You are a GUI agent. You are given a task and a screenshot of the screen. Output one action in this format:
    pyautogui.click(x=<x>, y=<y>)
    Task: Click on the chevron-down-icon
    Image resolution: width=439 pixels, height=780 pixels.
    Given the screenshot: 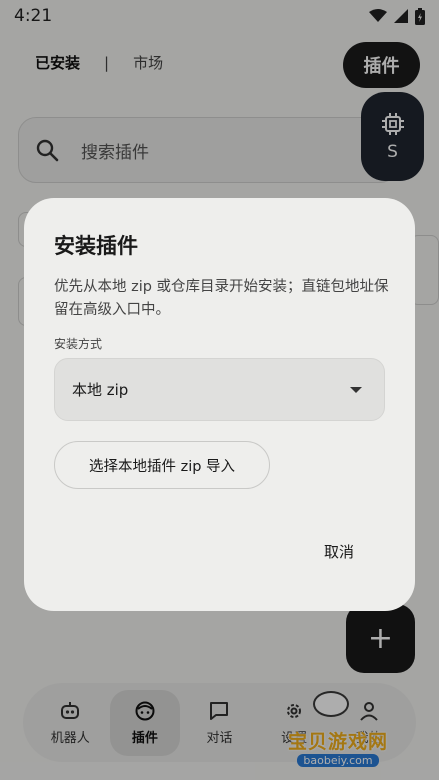 What is the action you would take?
    pyautogui.click(x=356, y=389)
    